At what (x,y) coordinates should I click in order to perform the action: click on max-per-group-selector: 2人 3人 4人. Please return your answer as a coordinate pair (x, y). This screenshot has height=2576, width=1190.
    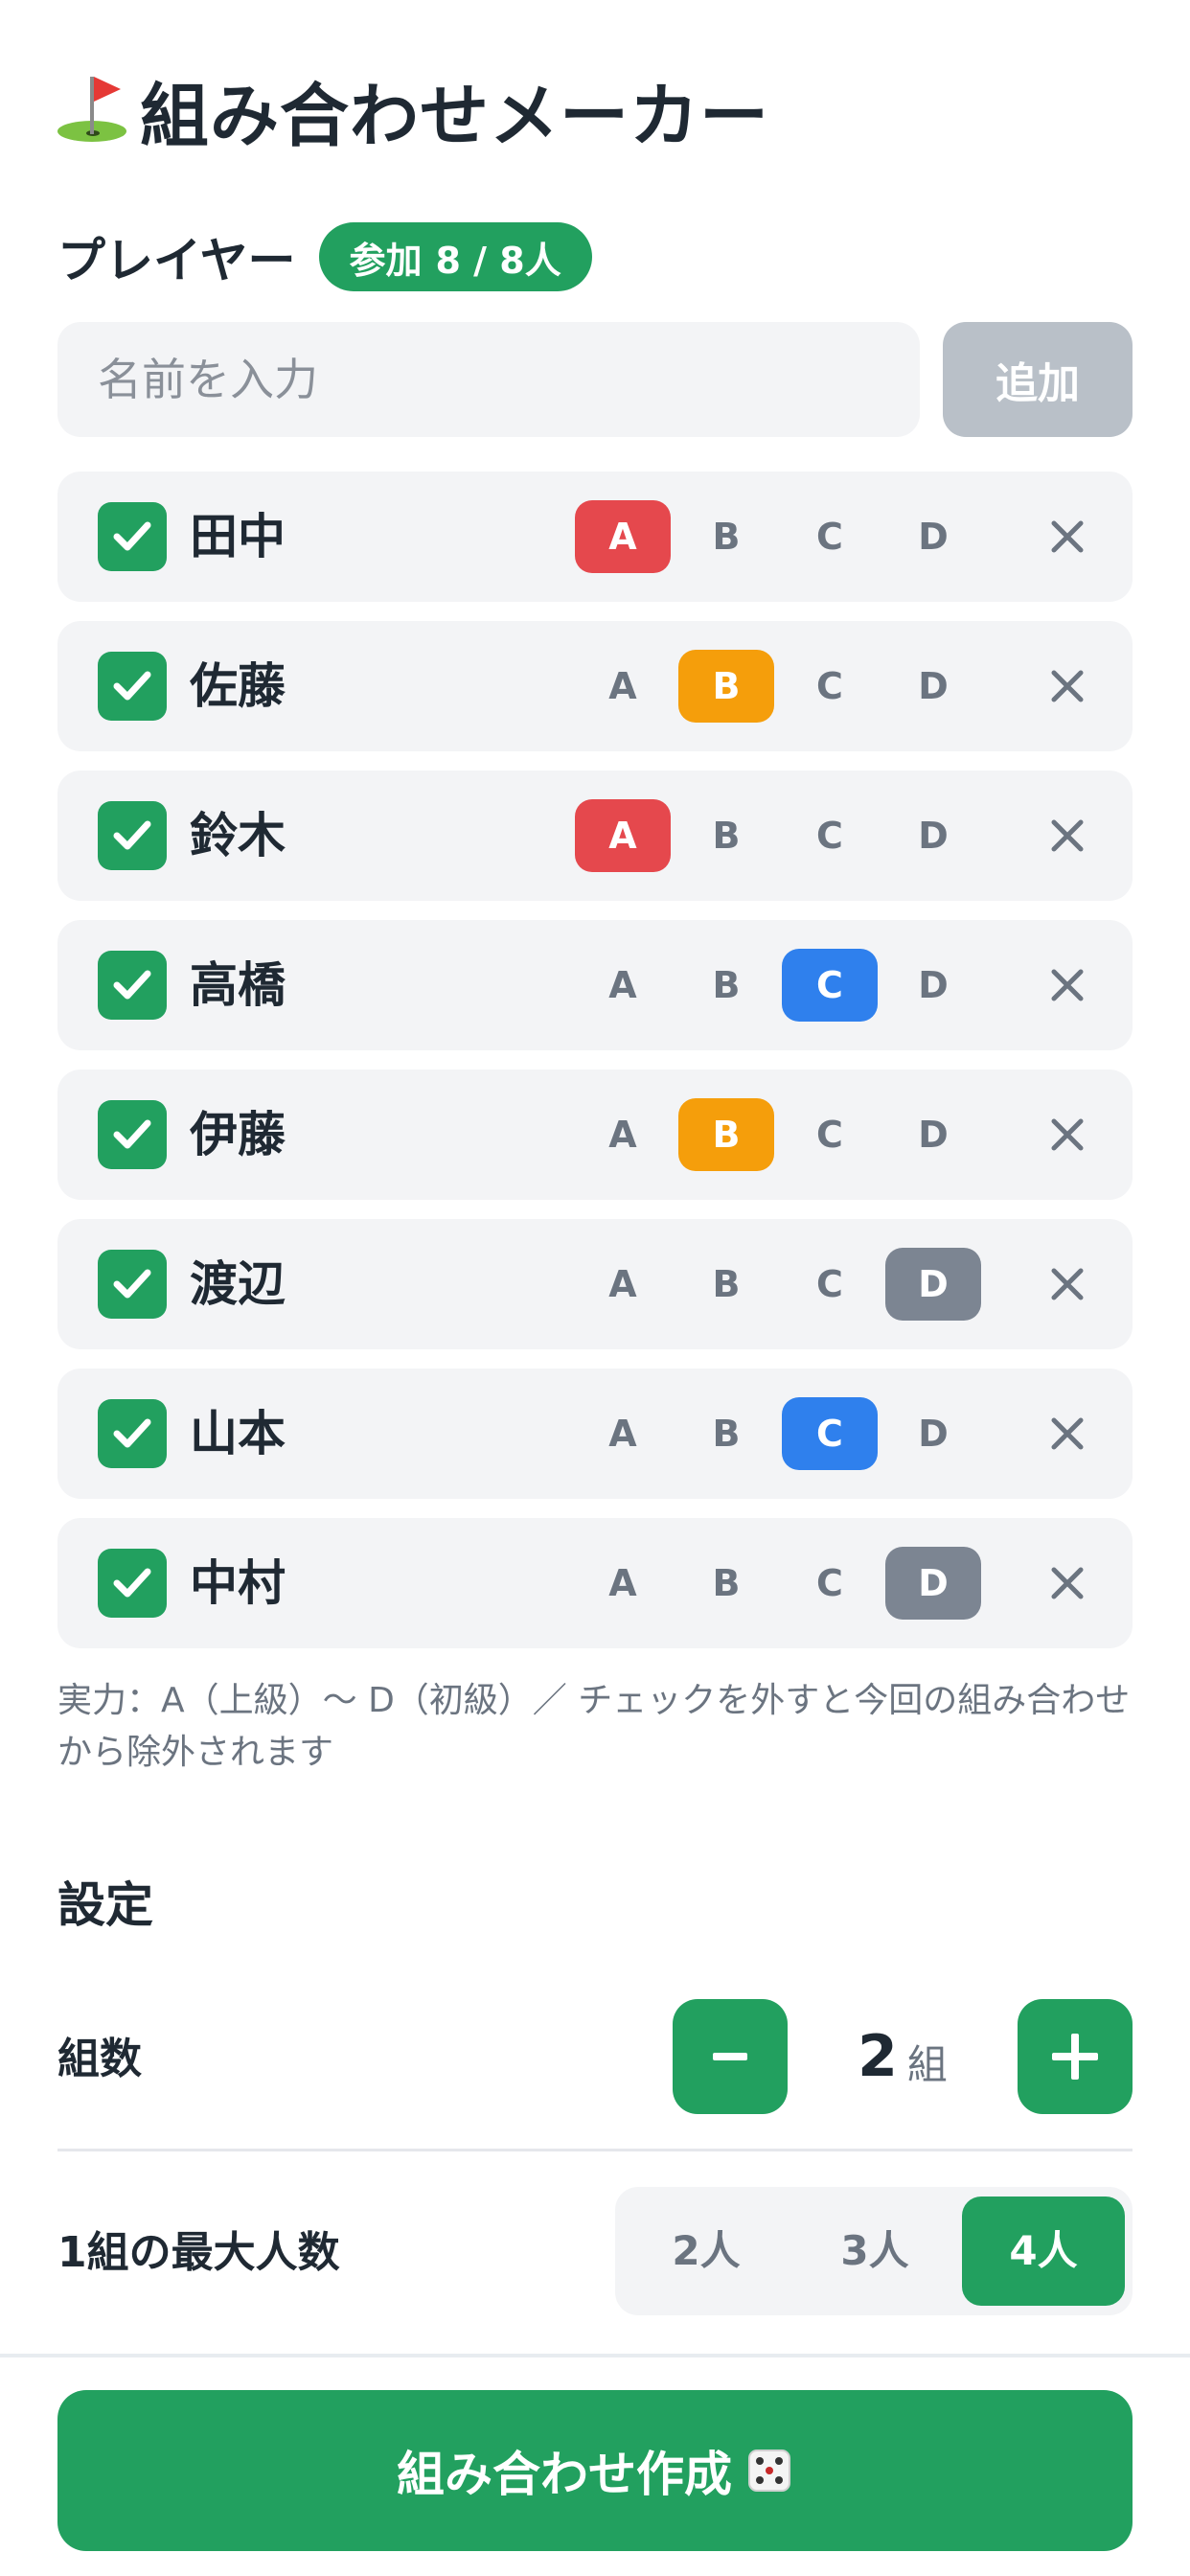
    Looking at the image, I should click on (874, 2251).